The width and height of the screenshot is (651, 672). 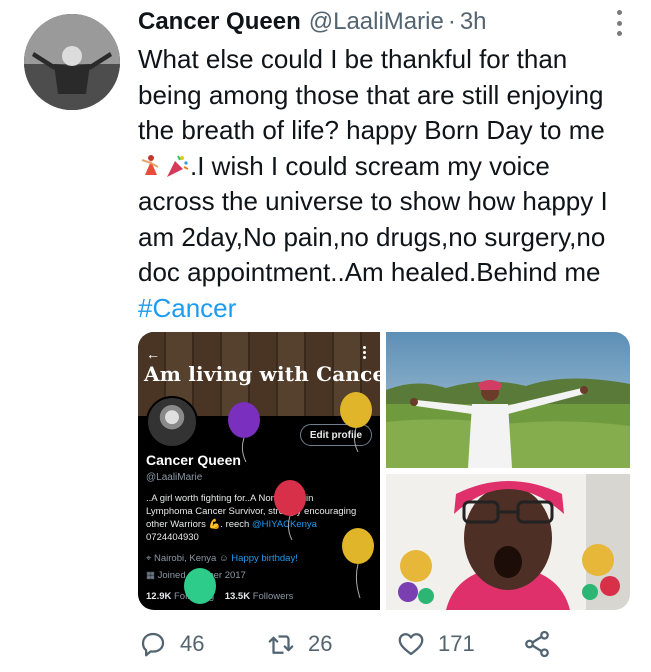 What do you see at coordinates (348, 644) in the screenshot?
I see `tweet-actions: 46 26 171` at bounding box center [348, 644].